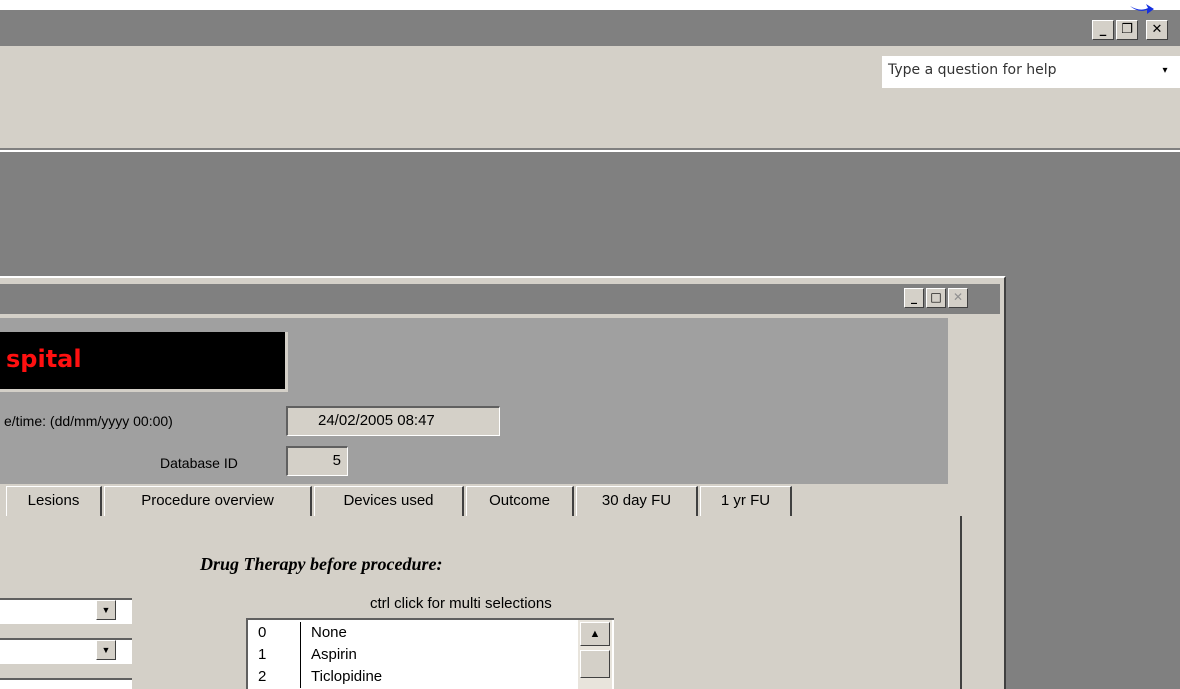 The height and width of the screenshot is (689, 1180). I want to click on drug-name: Ticlopidine, so click(341, 677).